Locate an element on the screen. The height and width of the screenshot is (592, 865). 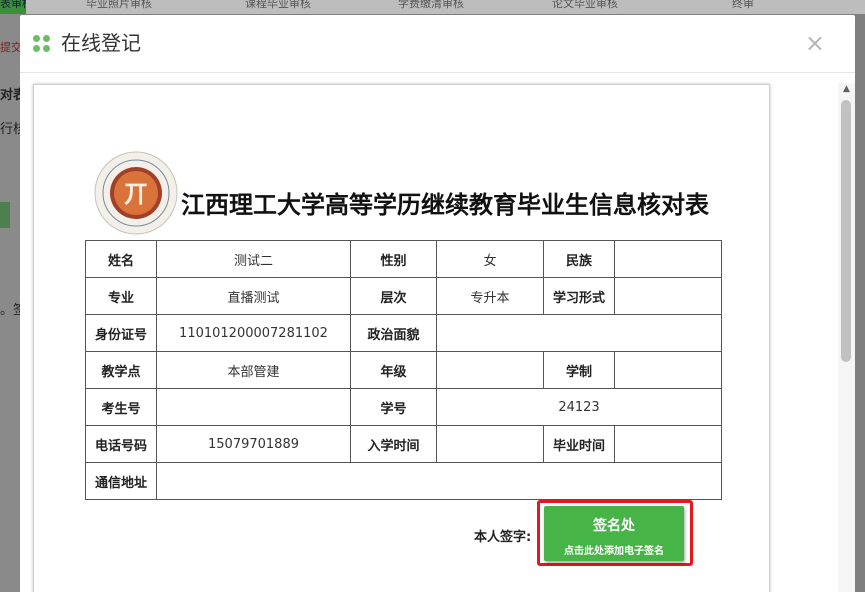
signature-button-title: 签名处 is located at coordinates (614, 526).